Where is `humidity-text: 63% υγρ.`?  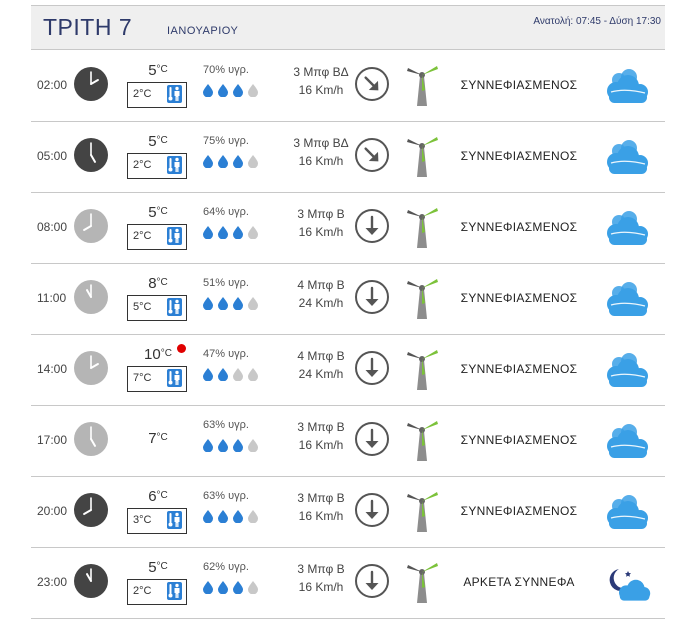
humidity-text: 63% υγρ. is located at coordinates (226, 425).